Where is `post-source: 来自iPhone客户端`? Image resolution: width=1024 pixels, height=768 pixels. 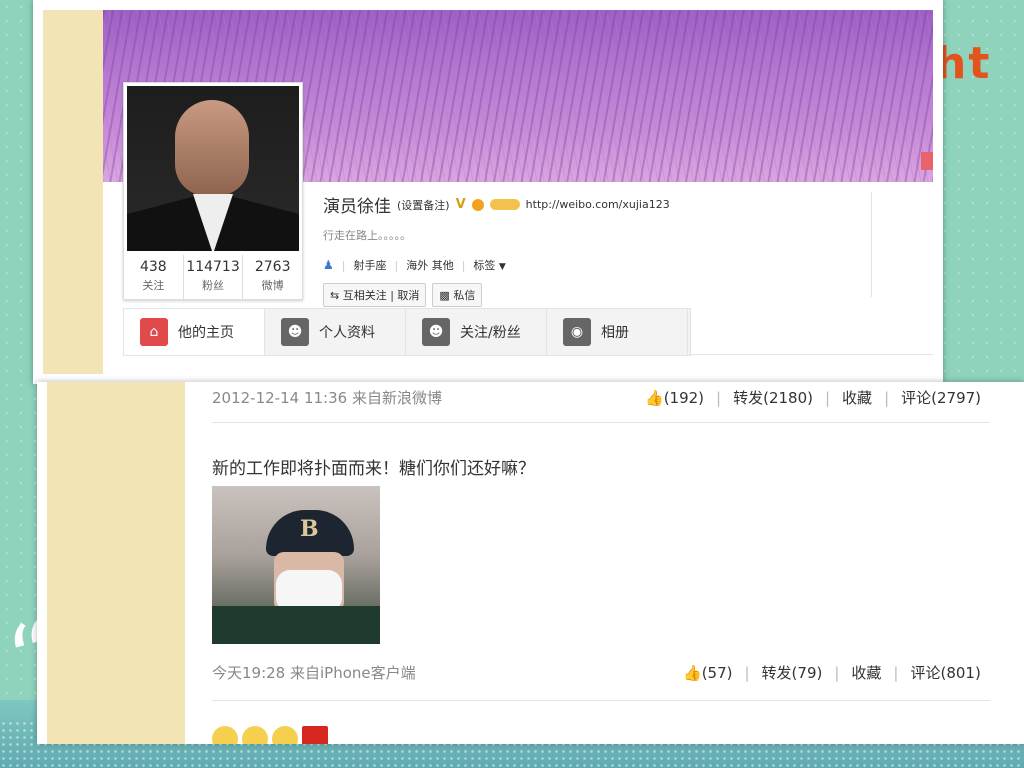 post-source: 来自iPhone客户端 is located at coordinates (353, 673).